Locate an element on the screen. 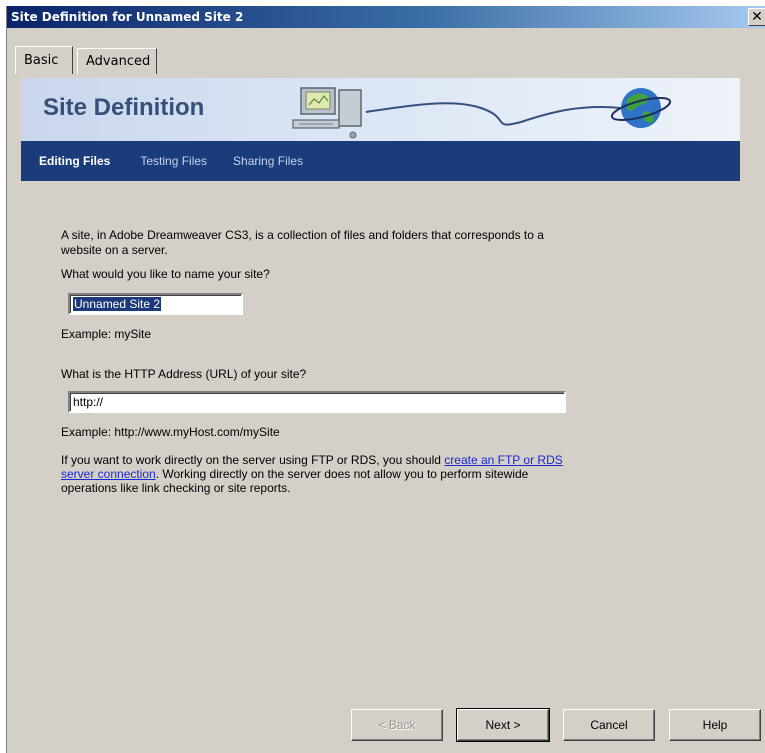 The width and height of the screenshot is (765, 753). tab-basic-label: Basic is located at coordinates (41, 60).